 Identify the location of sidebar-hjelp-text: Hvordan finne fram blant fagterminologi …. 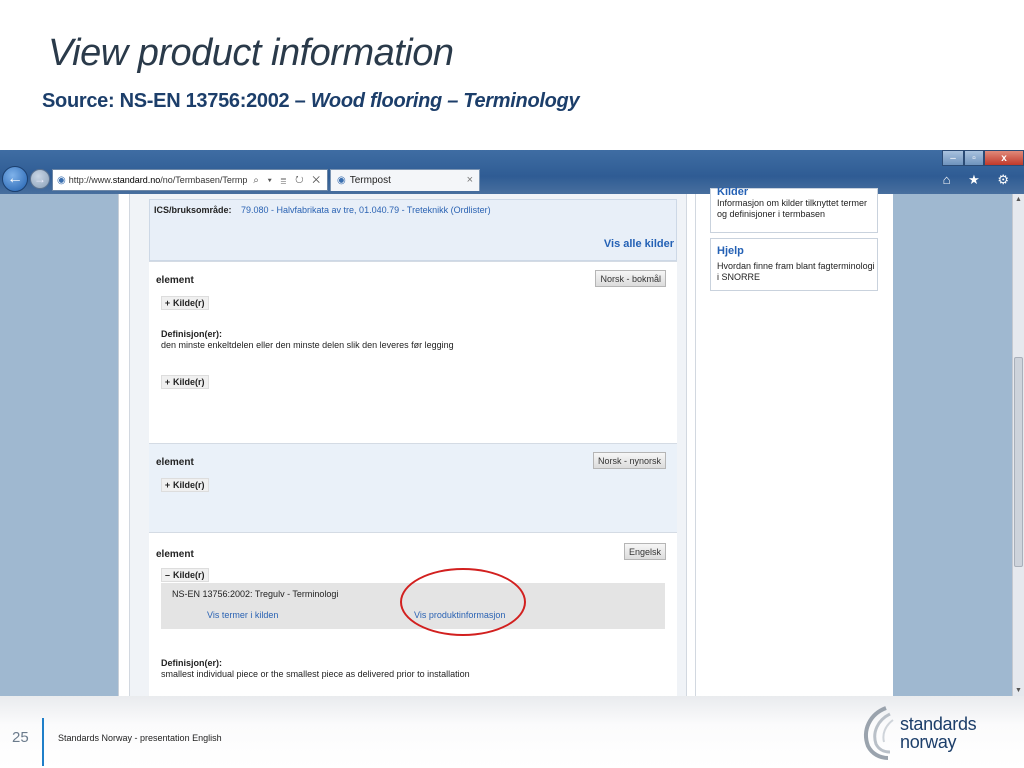
(796, 271).